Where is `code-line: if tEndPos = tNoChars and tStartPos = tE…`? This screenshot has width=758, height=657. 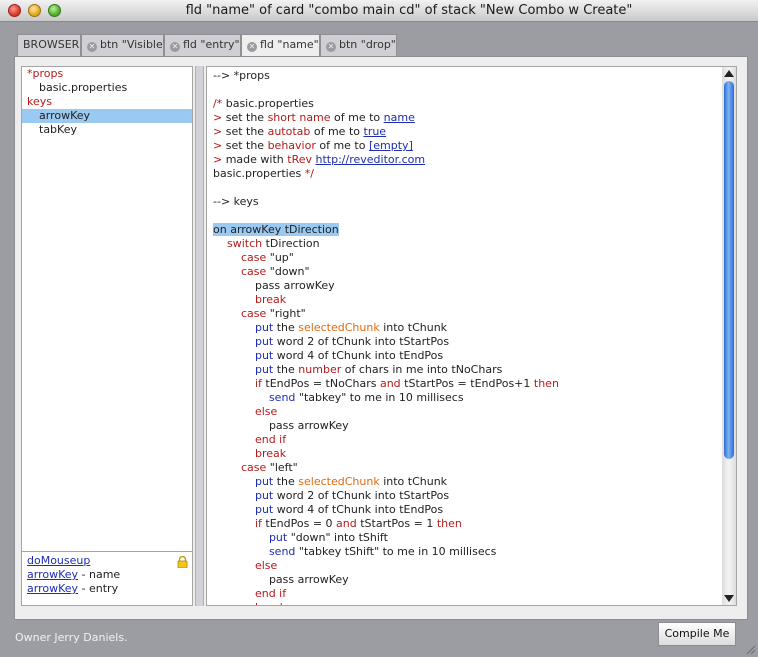
code-line: if tEndPos = tNoChars and tStartPos = tE… is located at coordinates (474, 384).